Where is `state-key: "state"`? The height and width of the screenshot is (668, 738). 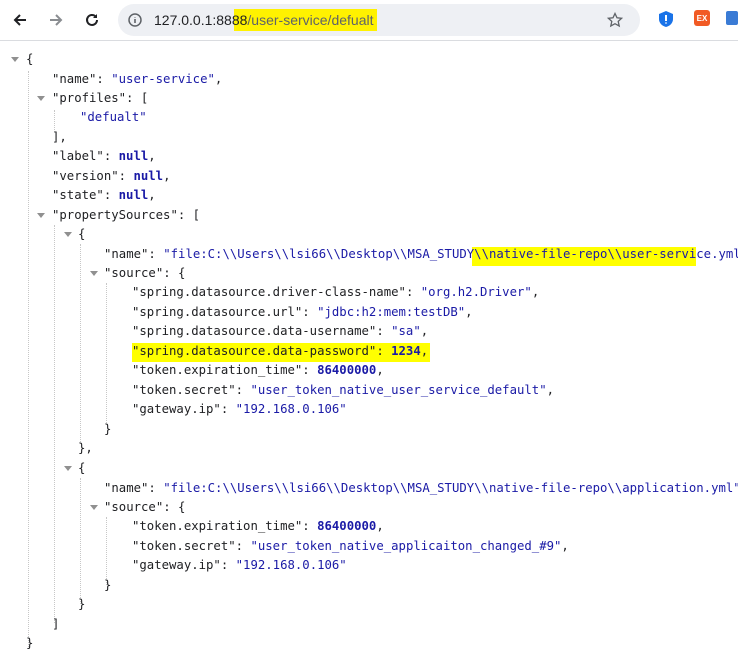 state-key: "state" is located at coordinates (78, 195).